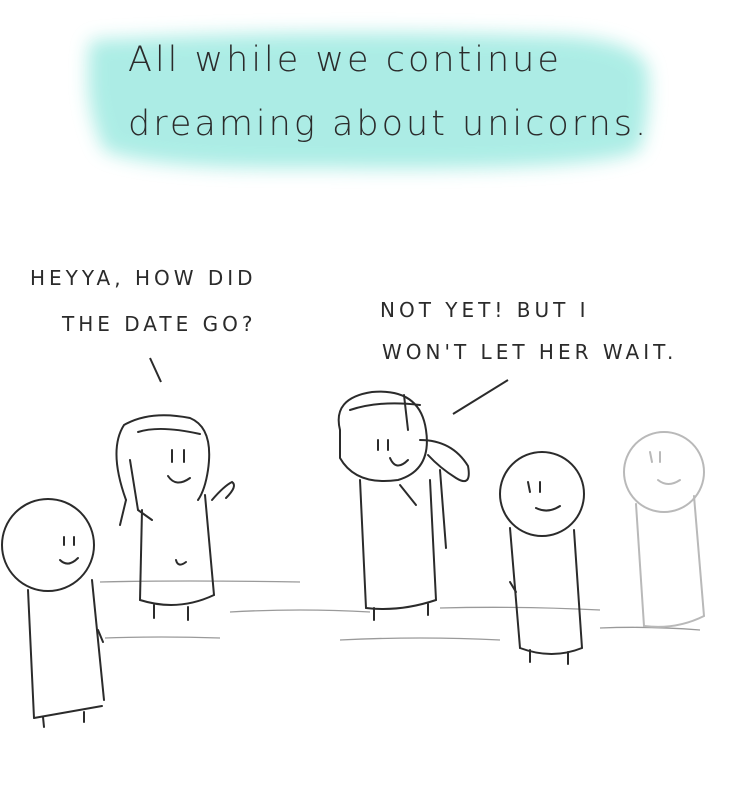  Describe the element at coordinates (368, 100) in the screenshot. I see `caption-highlight` at that location.